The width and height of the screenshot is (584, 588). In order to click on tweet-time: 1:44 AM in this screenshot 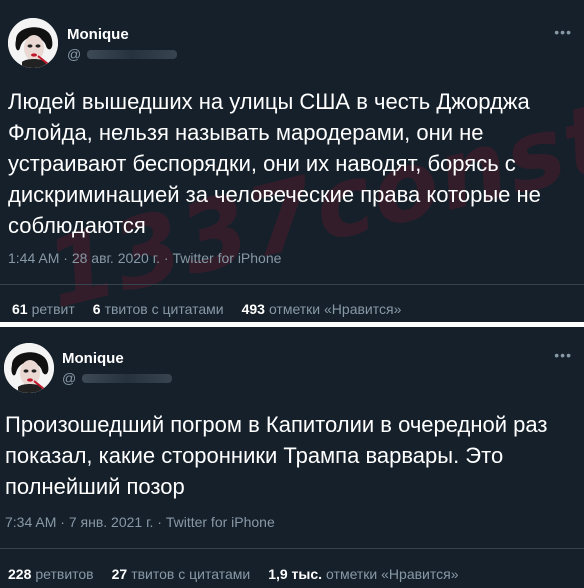, I will do `click(33, 258)`.